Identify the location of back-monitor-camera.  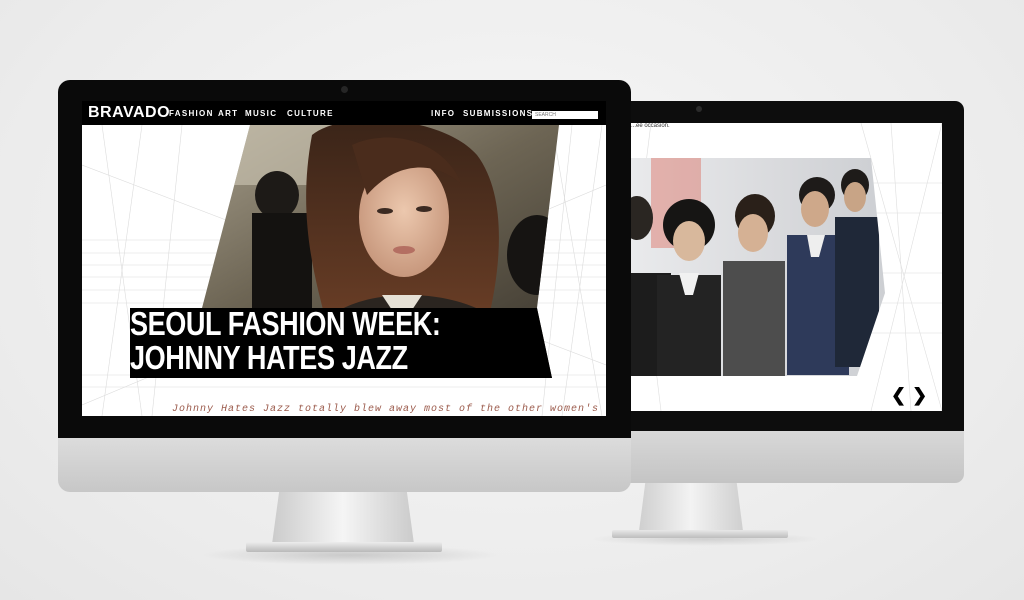
(699, 109).